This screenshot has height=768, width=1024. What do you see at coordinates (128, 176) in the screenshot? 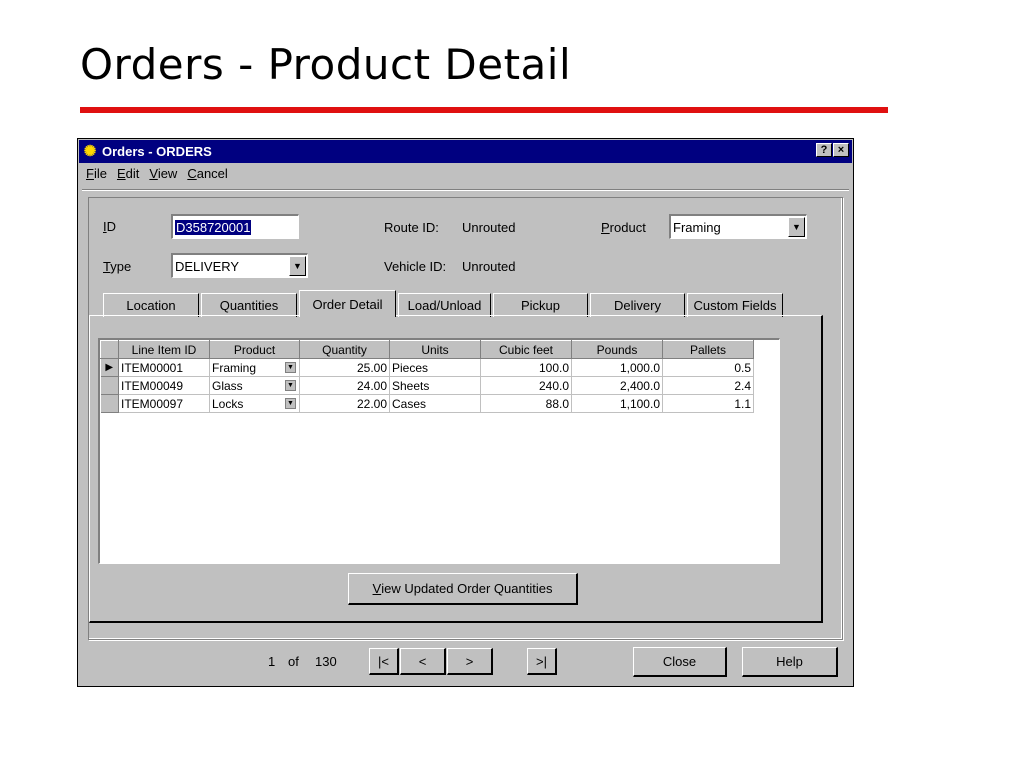
I see `menu-edit: Edit` at bounding box center [128, 176].